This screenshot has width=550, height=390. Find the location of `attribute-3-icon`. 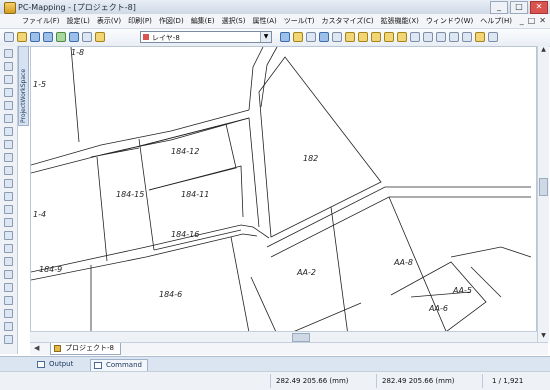

attribute-3-icon is located at coordinates (376, 37).